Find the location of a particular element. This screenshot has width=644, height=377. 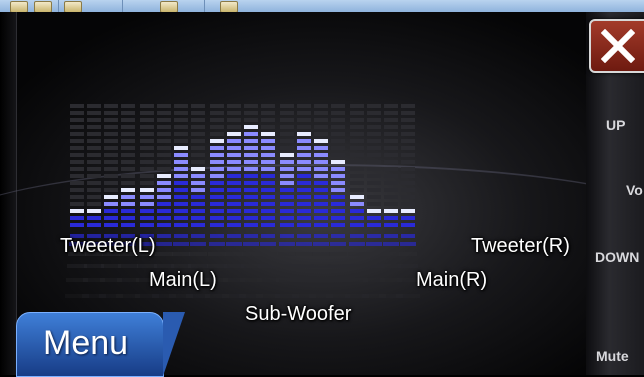

channel-label-tweeter-right: Tweeter(R) is located at coordinates (520, 246).